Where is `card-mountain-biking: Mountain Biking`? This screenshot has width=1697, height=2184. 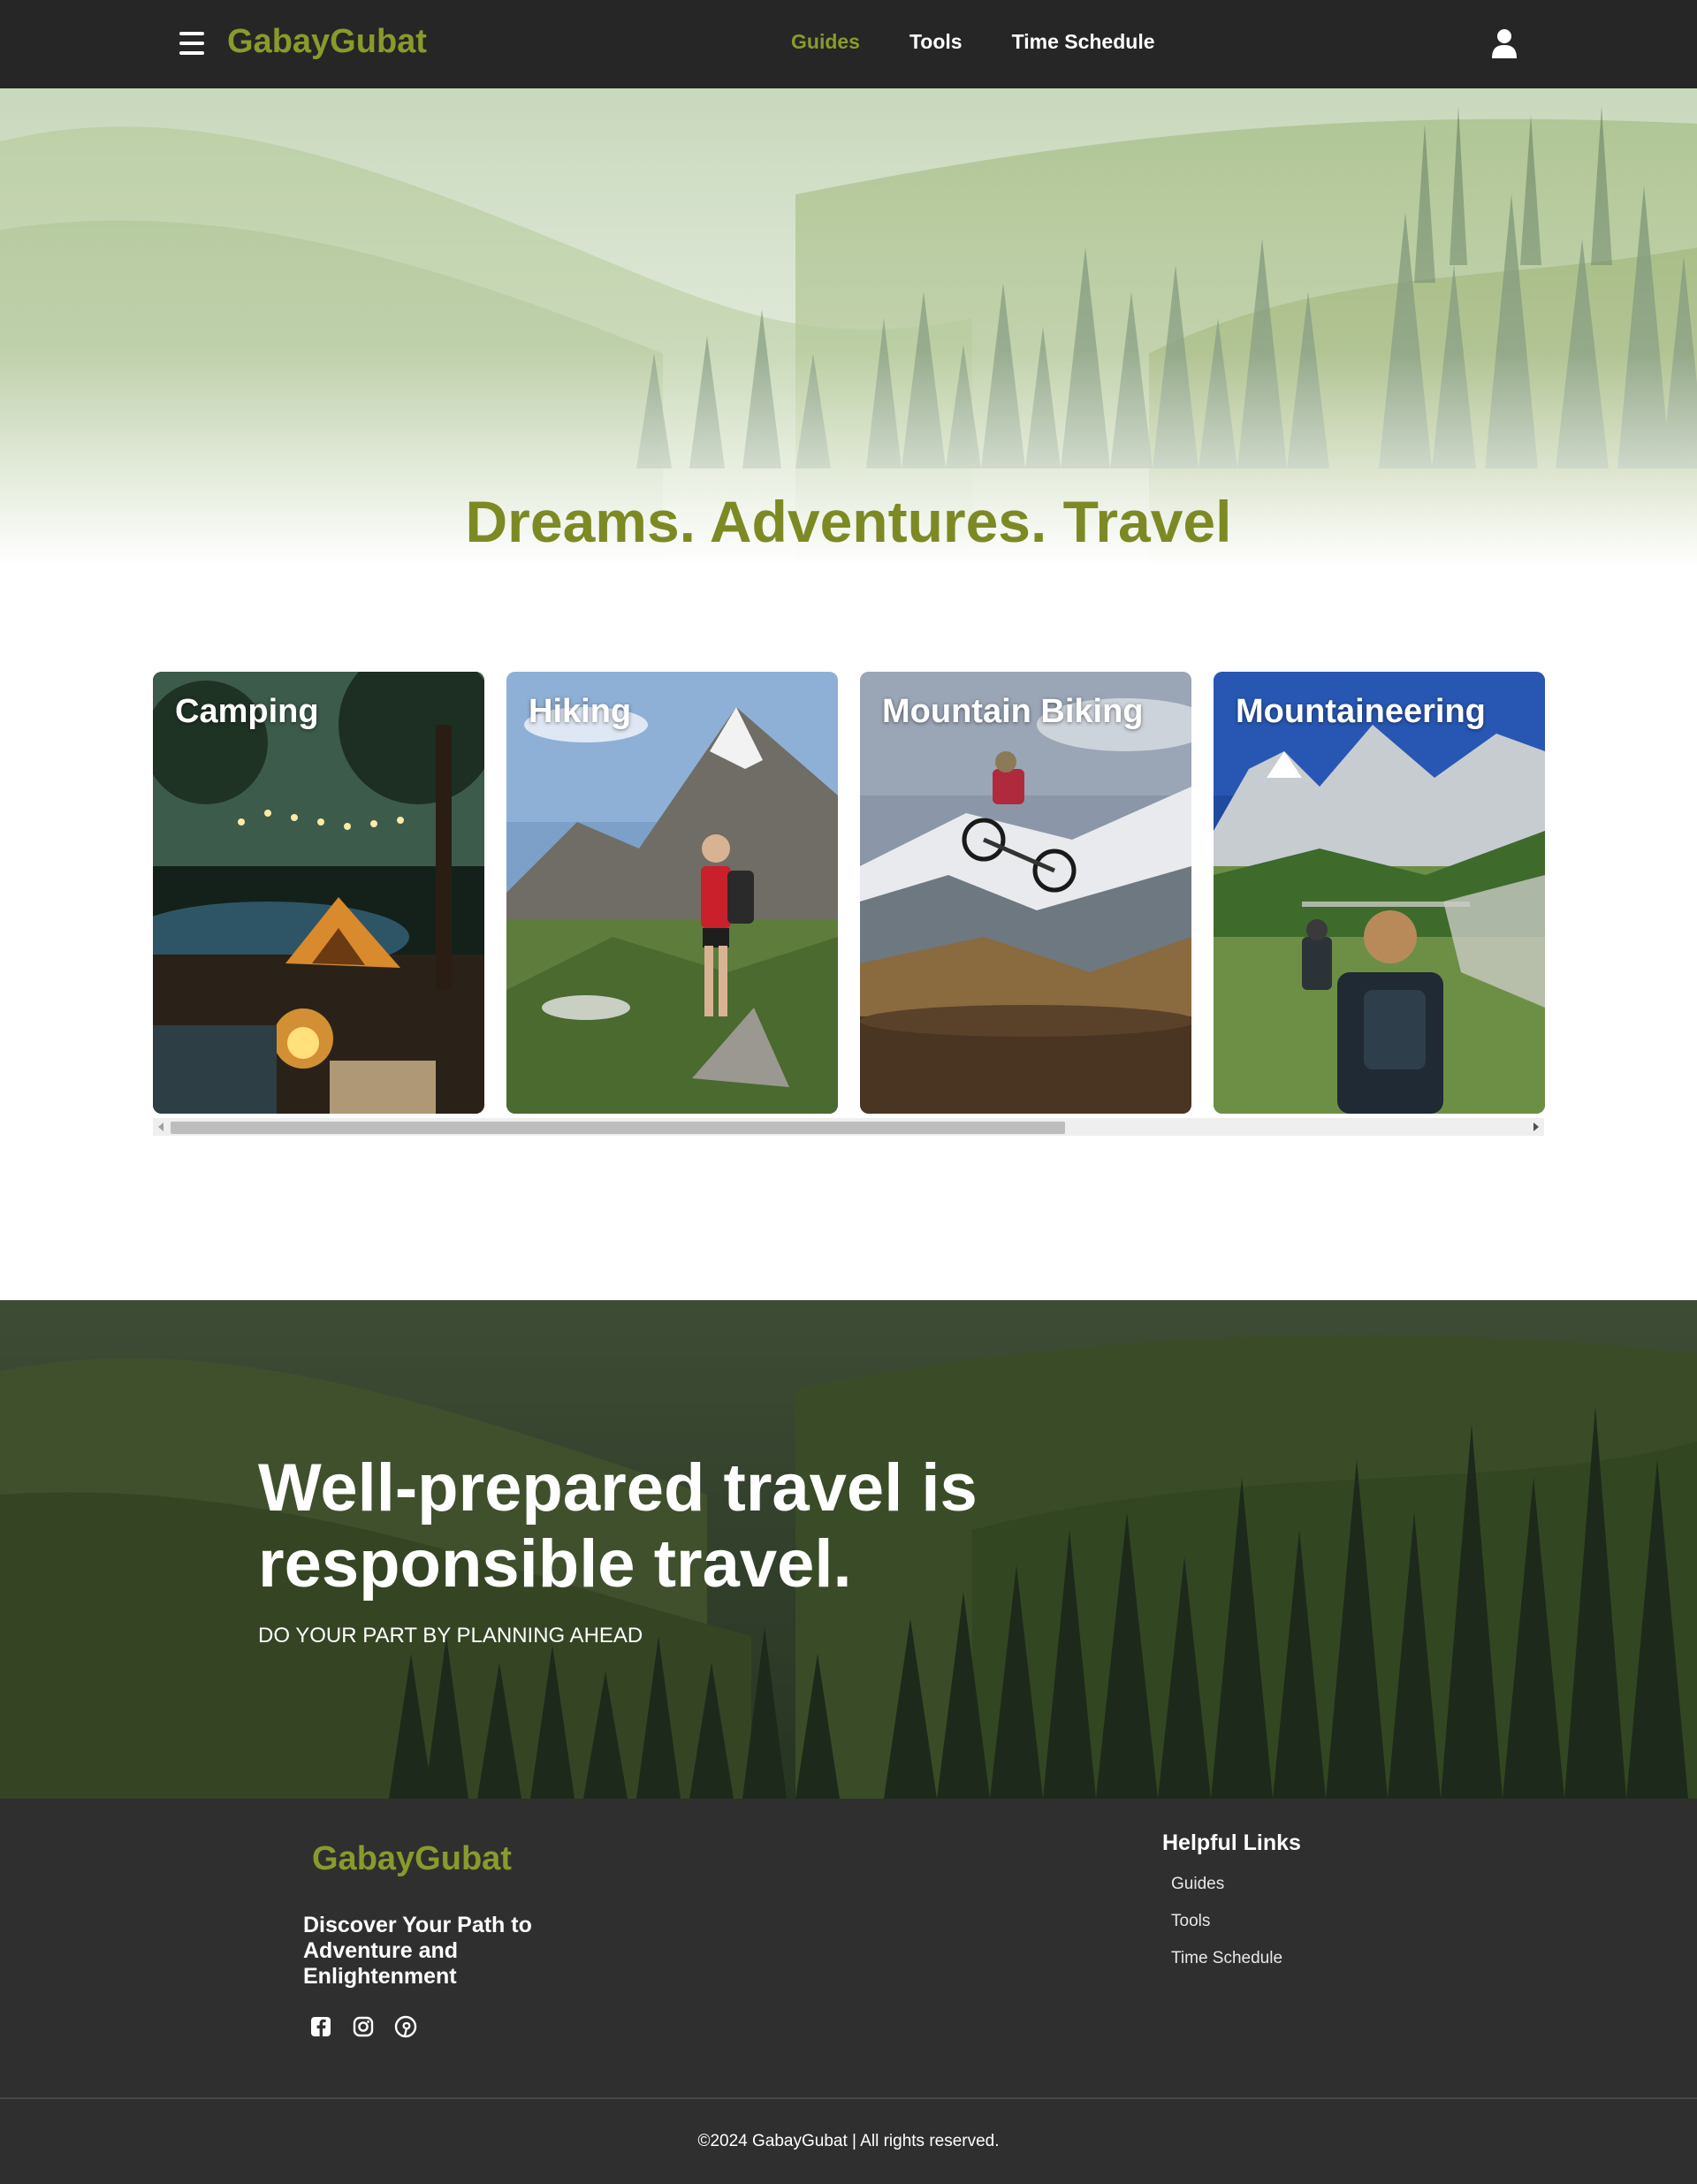
card-mountain-biking: Mountain Biking is located at coordinates (1025, 893).